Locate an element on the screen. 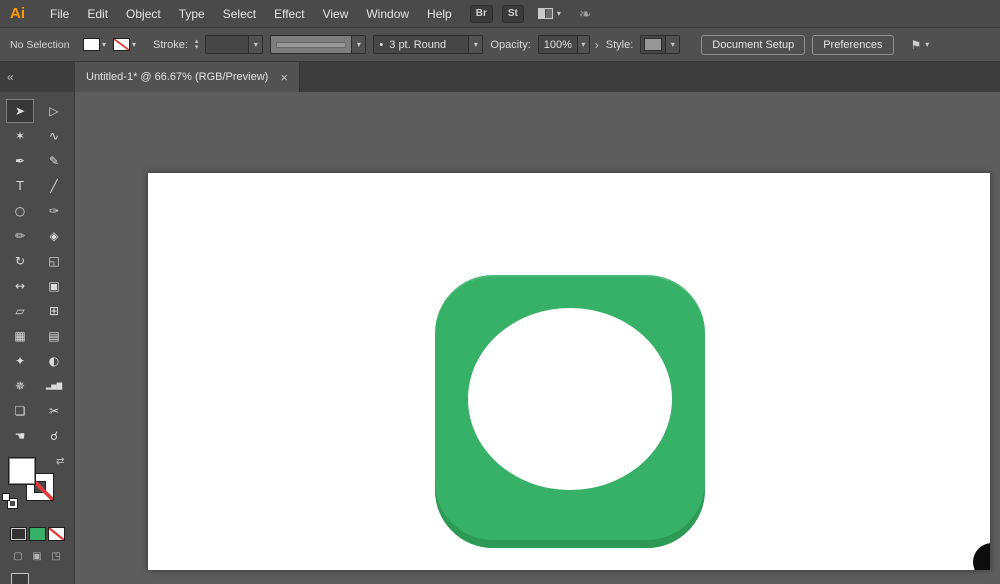  white-ellipse-shape is located at coordinates (570, 399).